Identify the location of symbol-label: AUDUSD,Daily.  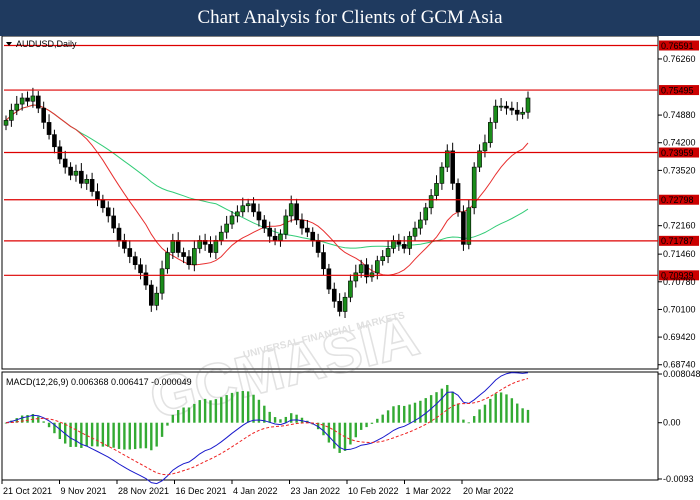
(41, 44).